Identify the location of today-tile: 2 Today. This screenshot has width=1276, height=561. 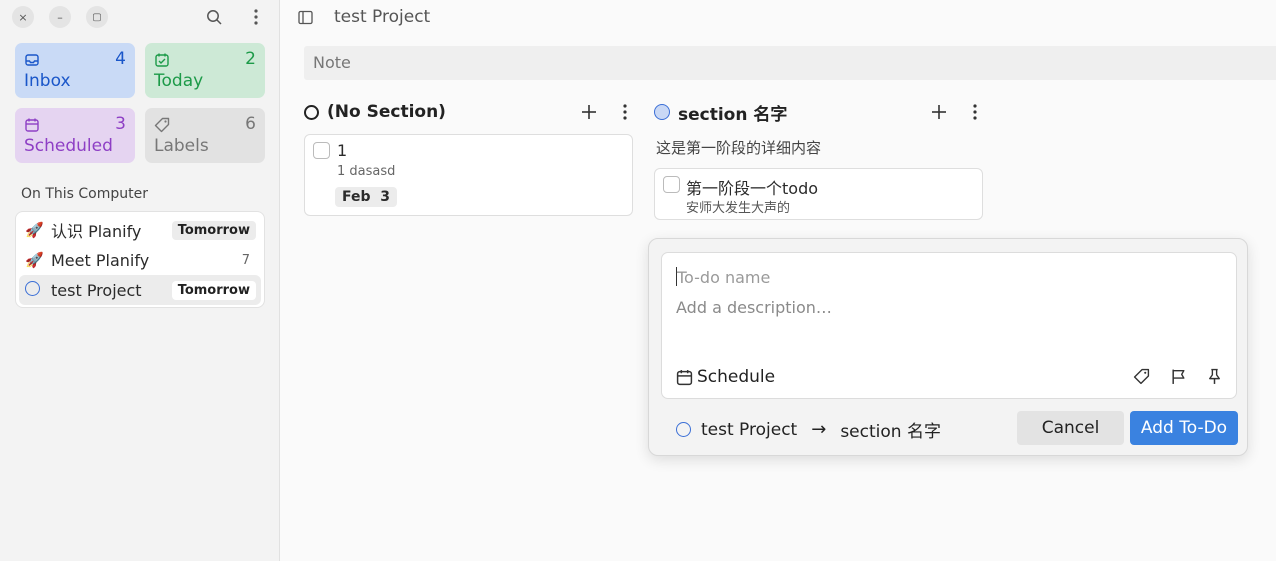
(205, 70).